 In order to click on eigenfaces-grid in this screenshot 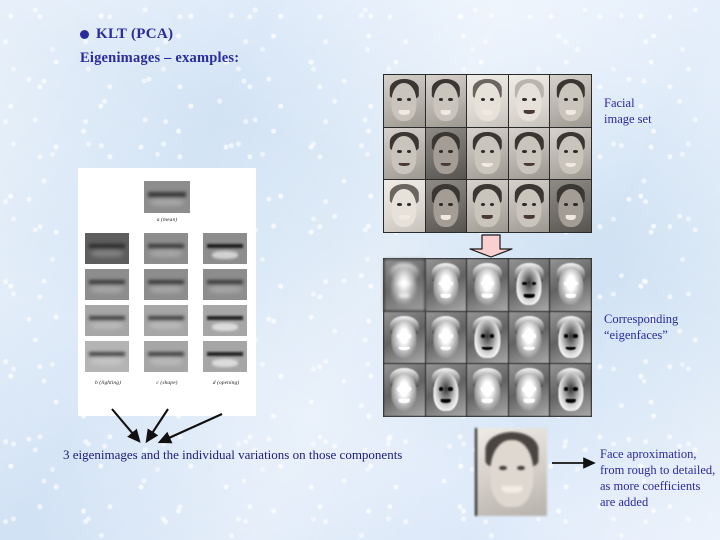, I will do `click(487, 337)`.